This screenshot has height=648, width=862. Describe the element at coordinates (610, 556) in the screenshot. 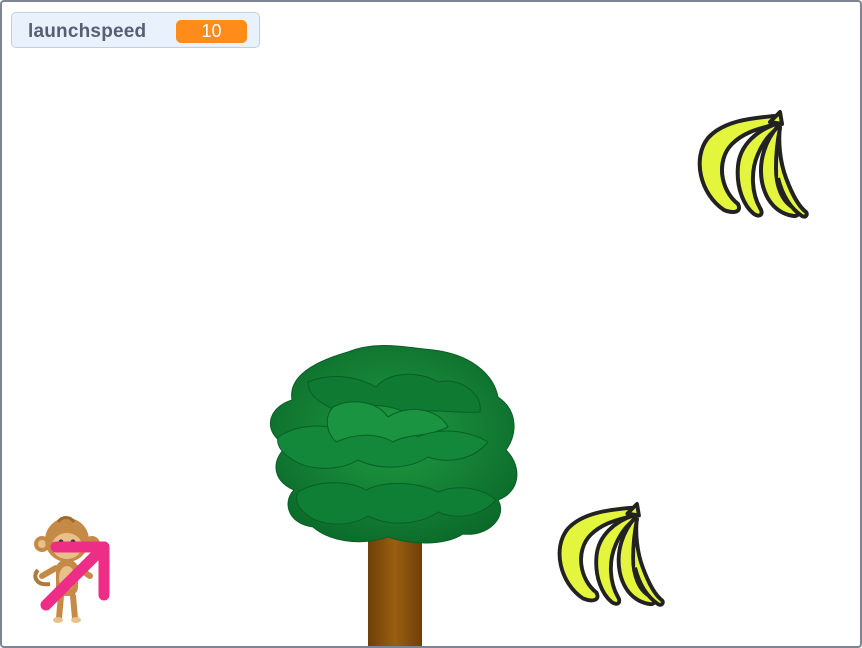

I see `banana-sprite-bottom` at that location.